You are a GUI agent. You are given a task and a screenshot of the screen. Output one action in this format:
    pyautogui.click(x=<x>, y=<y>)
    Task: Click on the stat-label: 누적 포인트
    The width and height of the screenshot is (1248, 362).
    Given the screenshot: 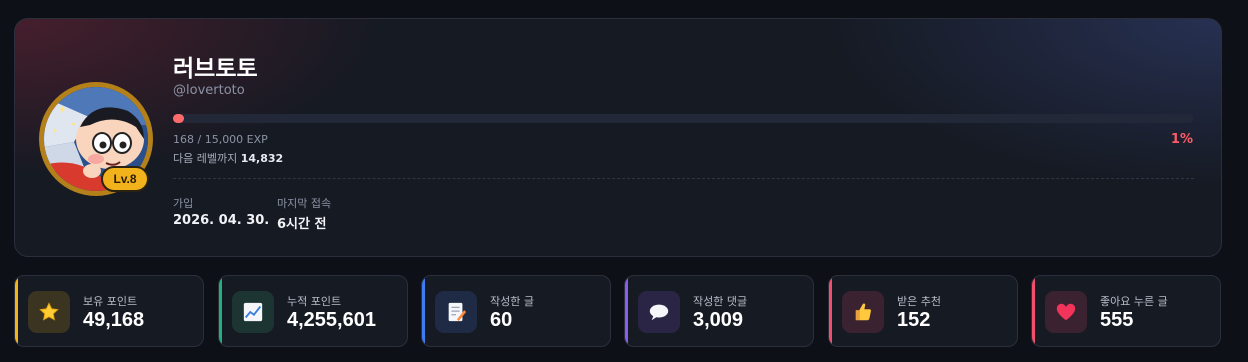 What is the action you would take?
    pyautogui.click(x=314, y=301)
    